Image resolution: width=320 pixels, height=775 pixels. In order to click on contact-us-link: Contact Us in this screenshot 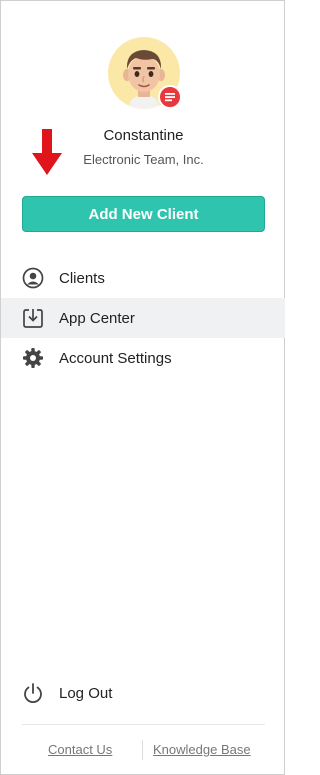, I will do `click(80, 749)`.